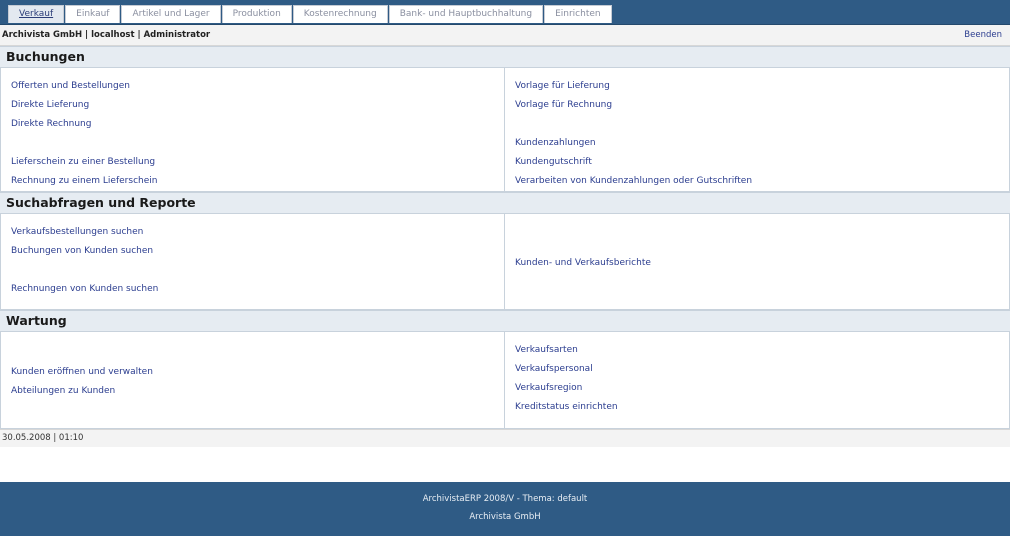 The width and height of the screenshot is (1010, 536). What do you see at coordinates (93, 14) in the screenshot?
I see `tab-einkauf: Einkauf` at bounding box center [93, 14].